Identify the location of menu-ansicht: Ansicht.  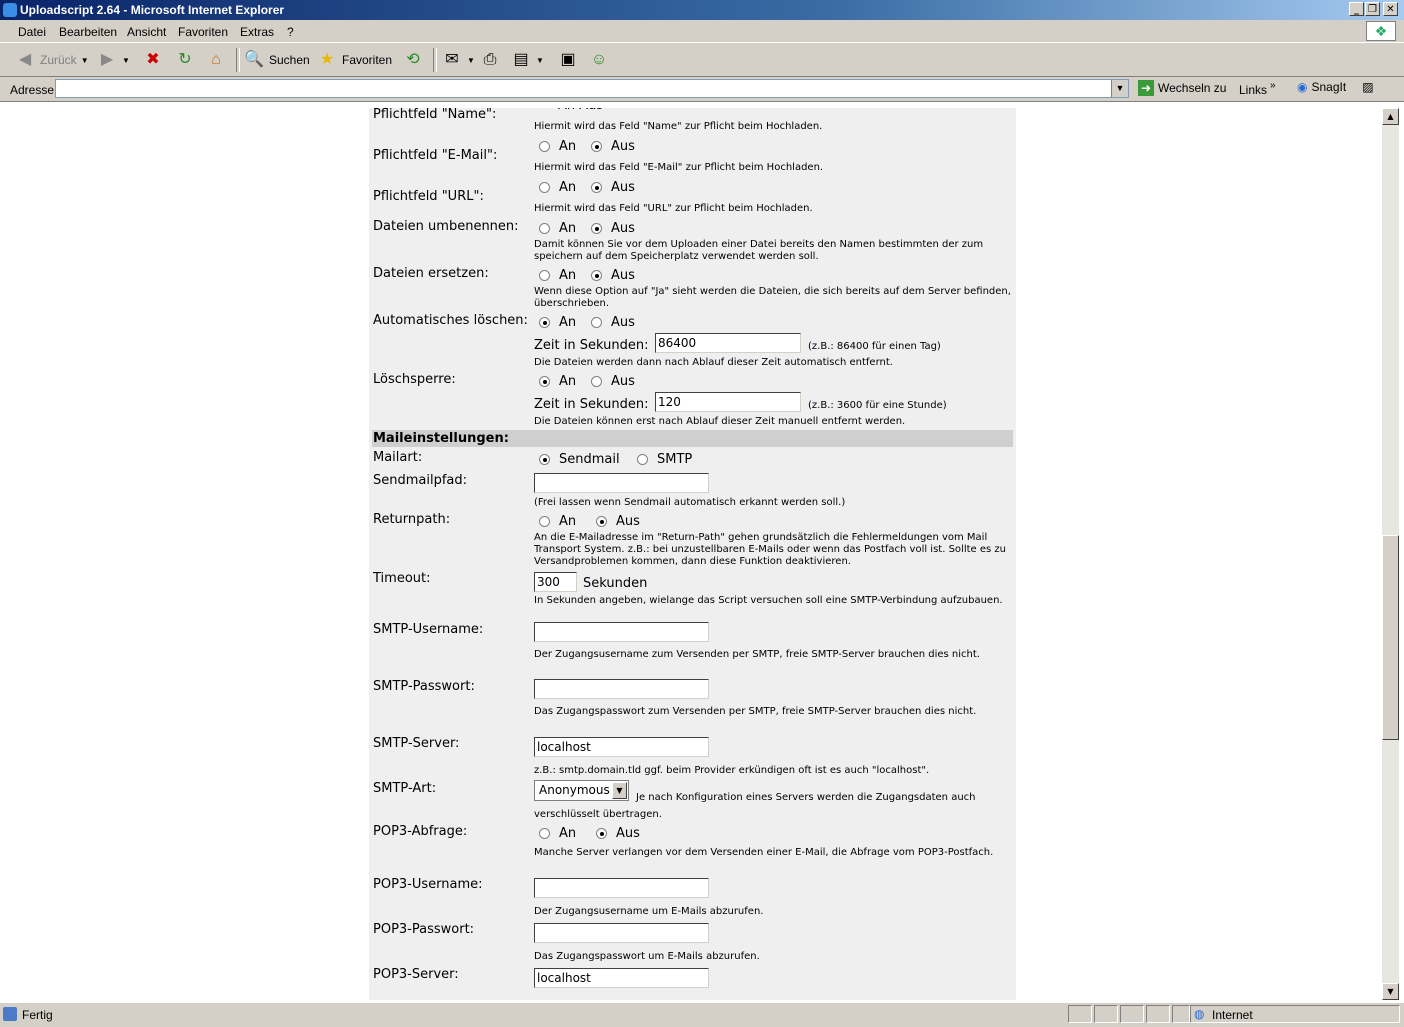
(146, 32).